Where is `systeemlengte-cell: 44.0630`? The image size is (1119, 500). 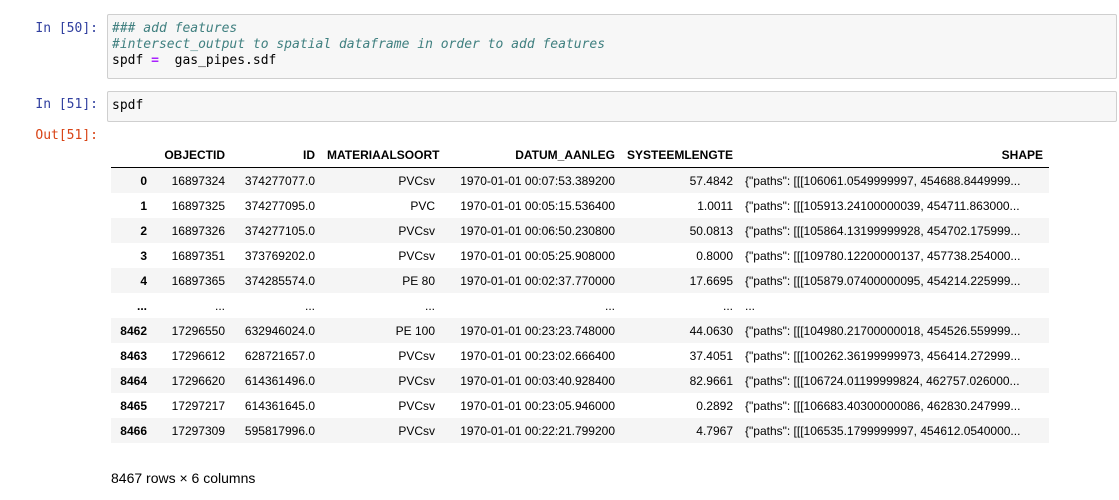
systeemlengte-cell: 44.0630 is located at coordinates (711, 330).